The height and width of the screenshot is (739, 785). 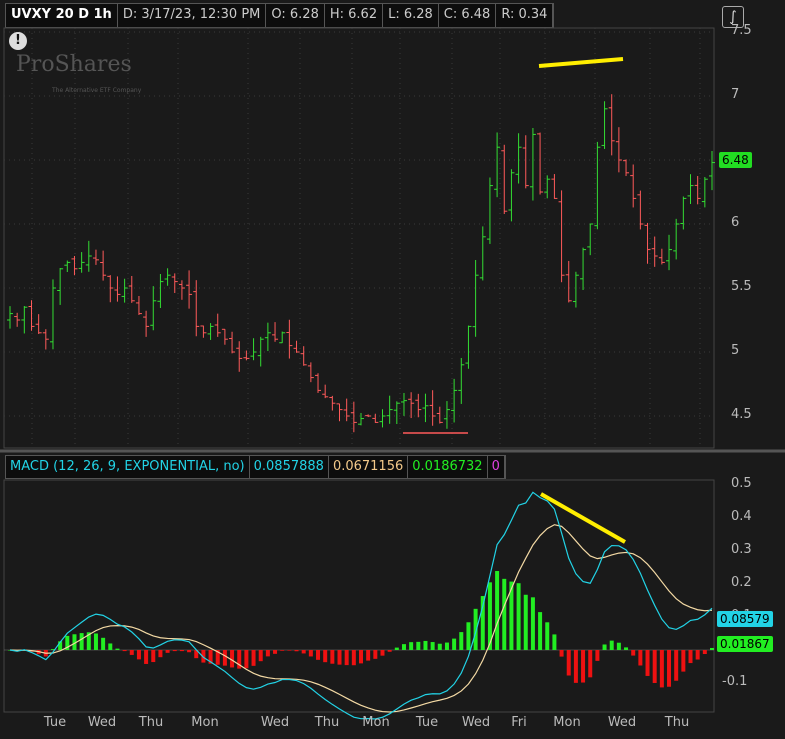 I want to click on alert-icon: !, so click(x=18, y=41).